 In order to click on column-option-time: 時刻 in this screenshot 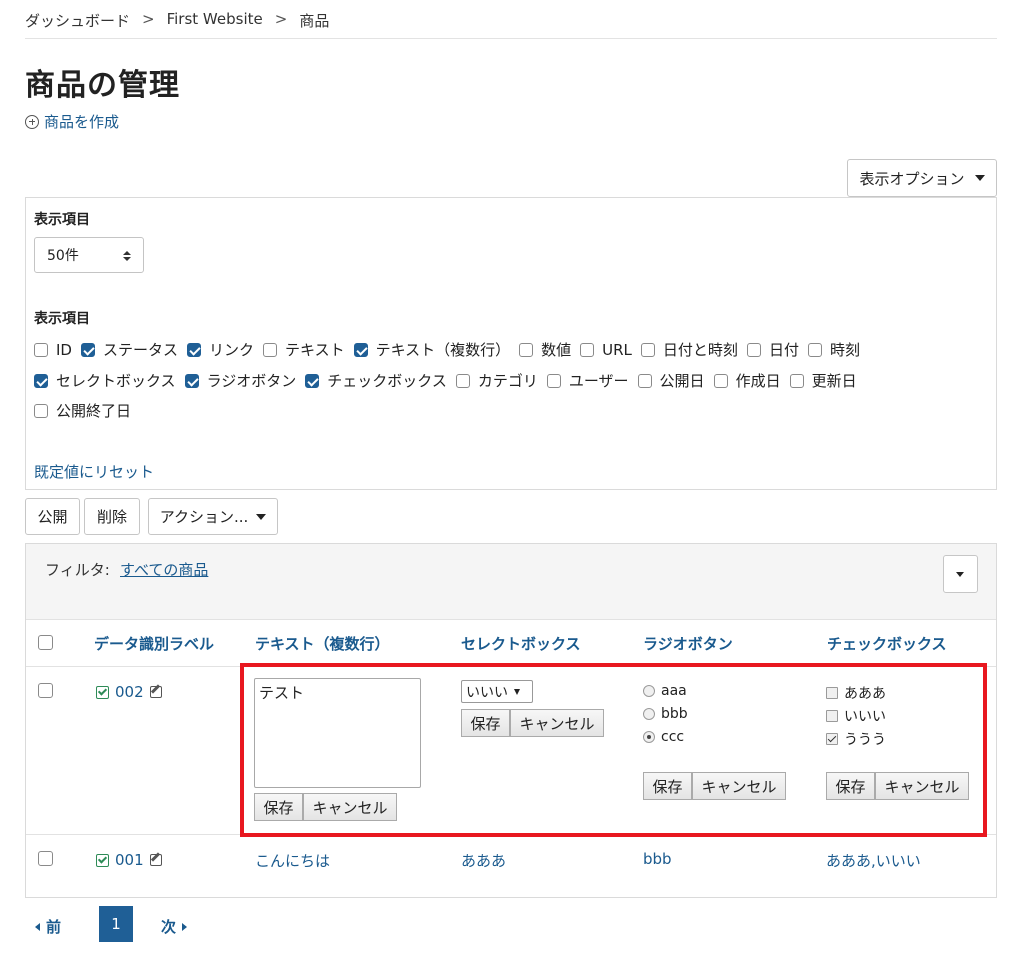, I will do `click(833, 349)`.